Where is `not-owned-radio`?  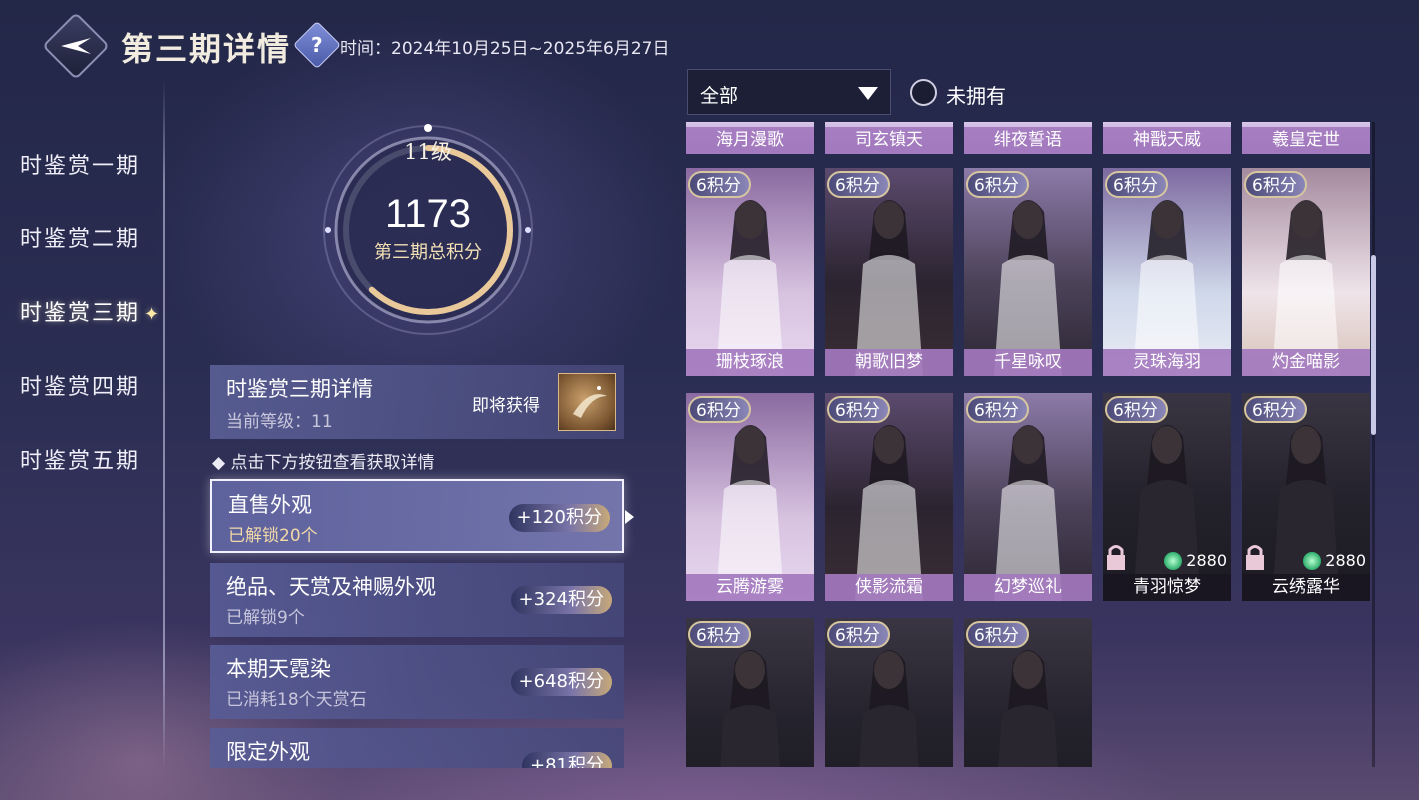
not-owned-radio is located at coordinates (923, 92).